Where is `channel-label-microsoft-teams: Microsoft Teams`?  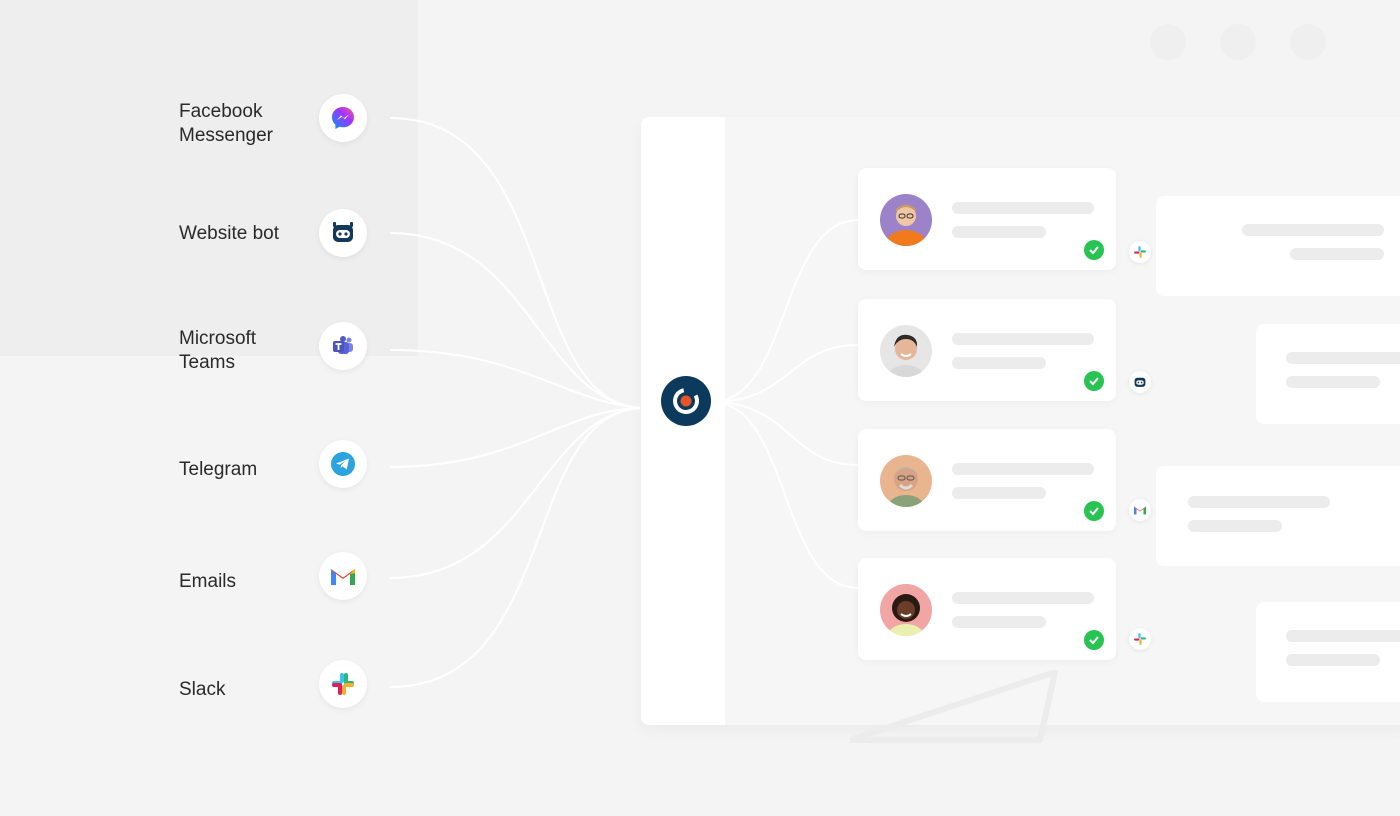 channel-label-microsoft-teams: Microsoft Teams is located at coordinates (218, 350).